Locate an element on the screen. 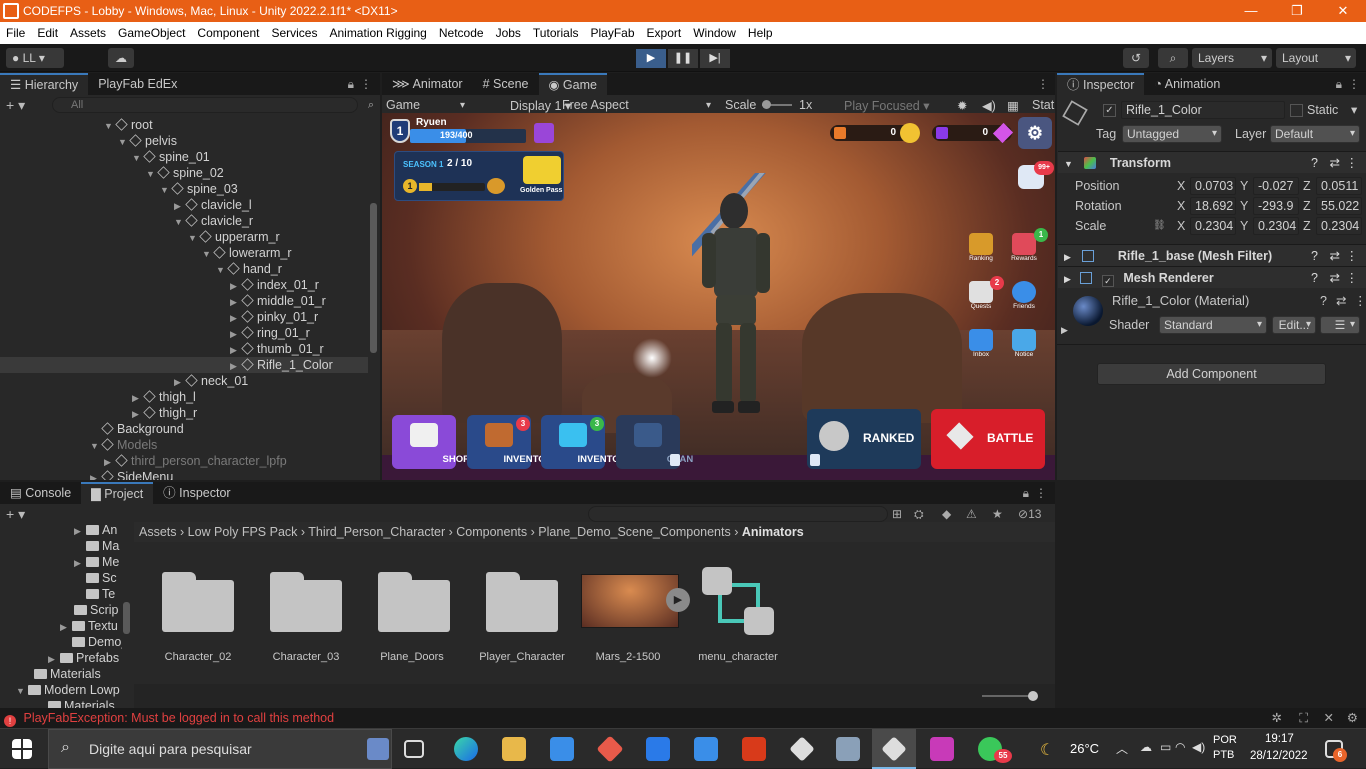  stats-button: Stat is located at coordinates (1043, 105).